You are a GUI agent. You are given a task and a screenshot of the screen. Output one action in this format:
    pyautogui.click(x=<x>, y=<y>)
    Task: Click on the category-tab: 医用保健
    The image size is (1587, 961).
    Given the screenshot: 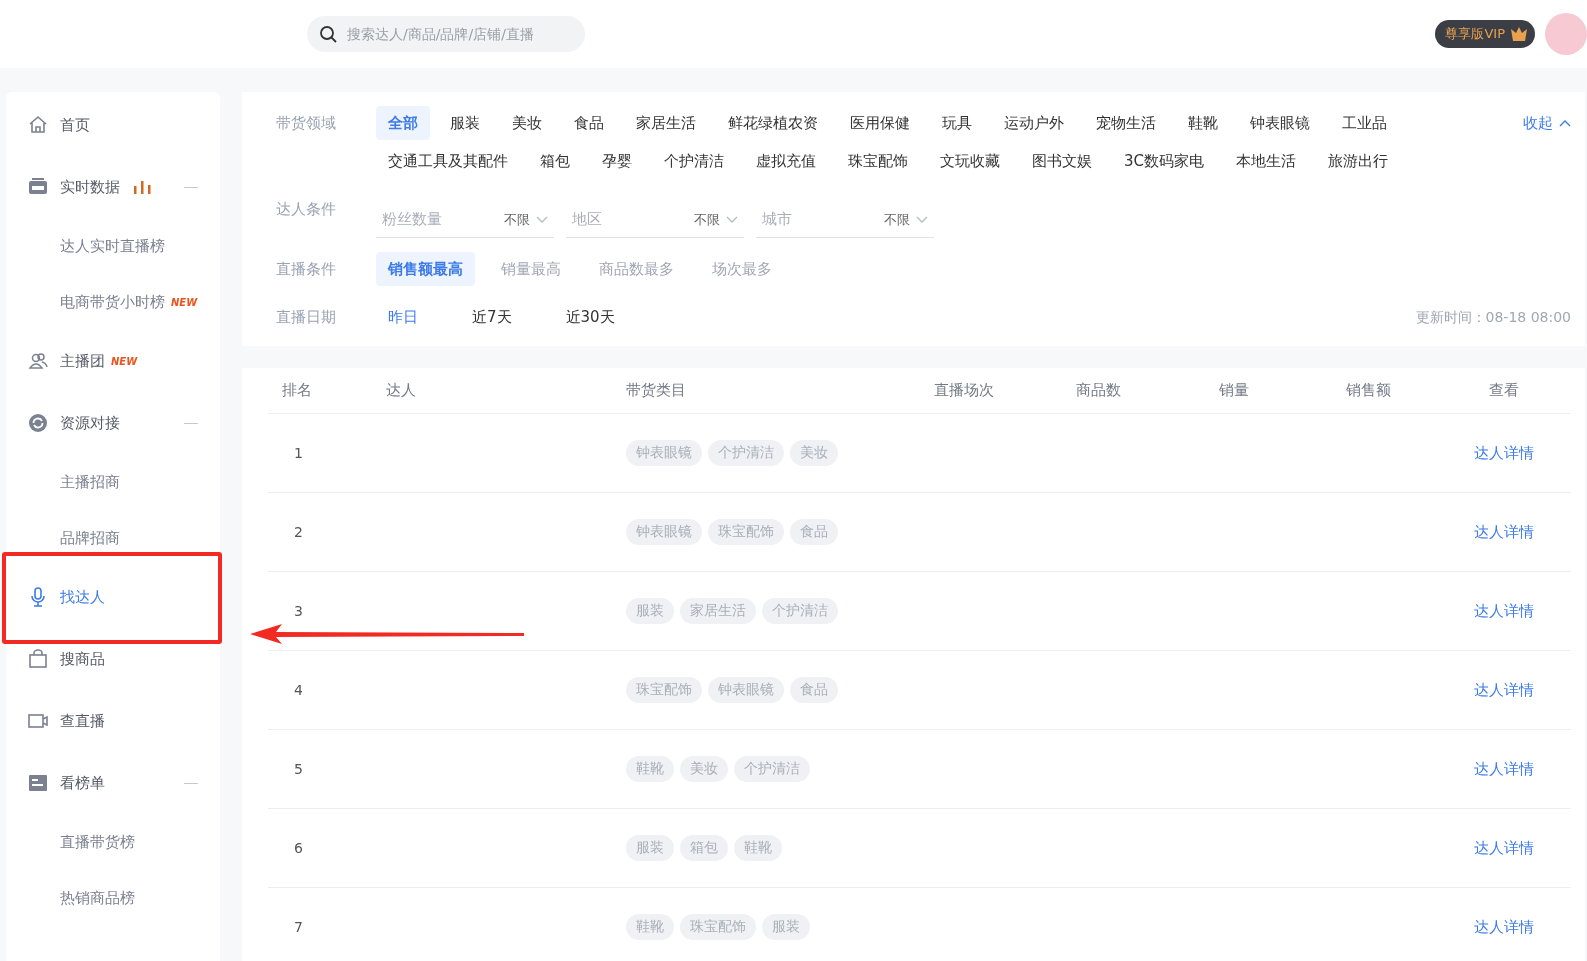 What is the action you would take?
    pyautogui.click(x=880, y=123)
    